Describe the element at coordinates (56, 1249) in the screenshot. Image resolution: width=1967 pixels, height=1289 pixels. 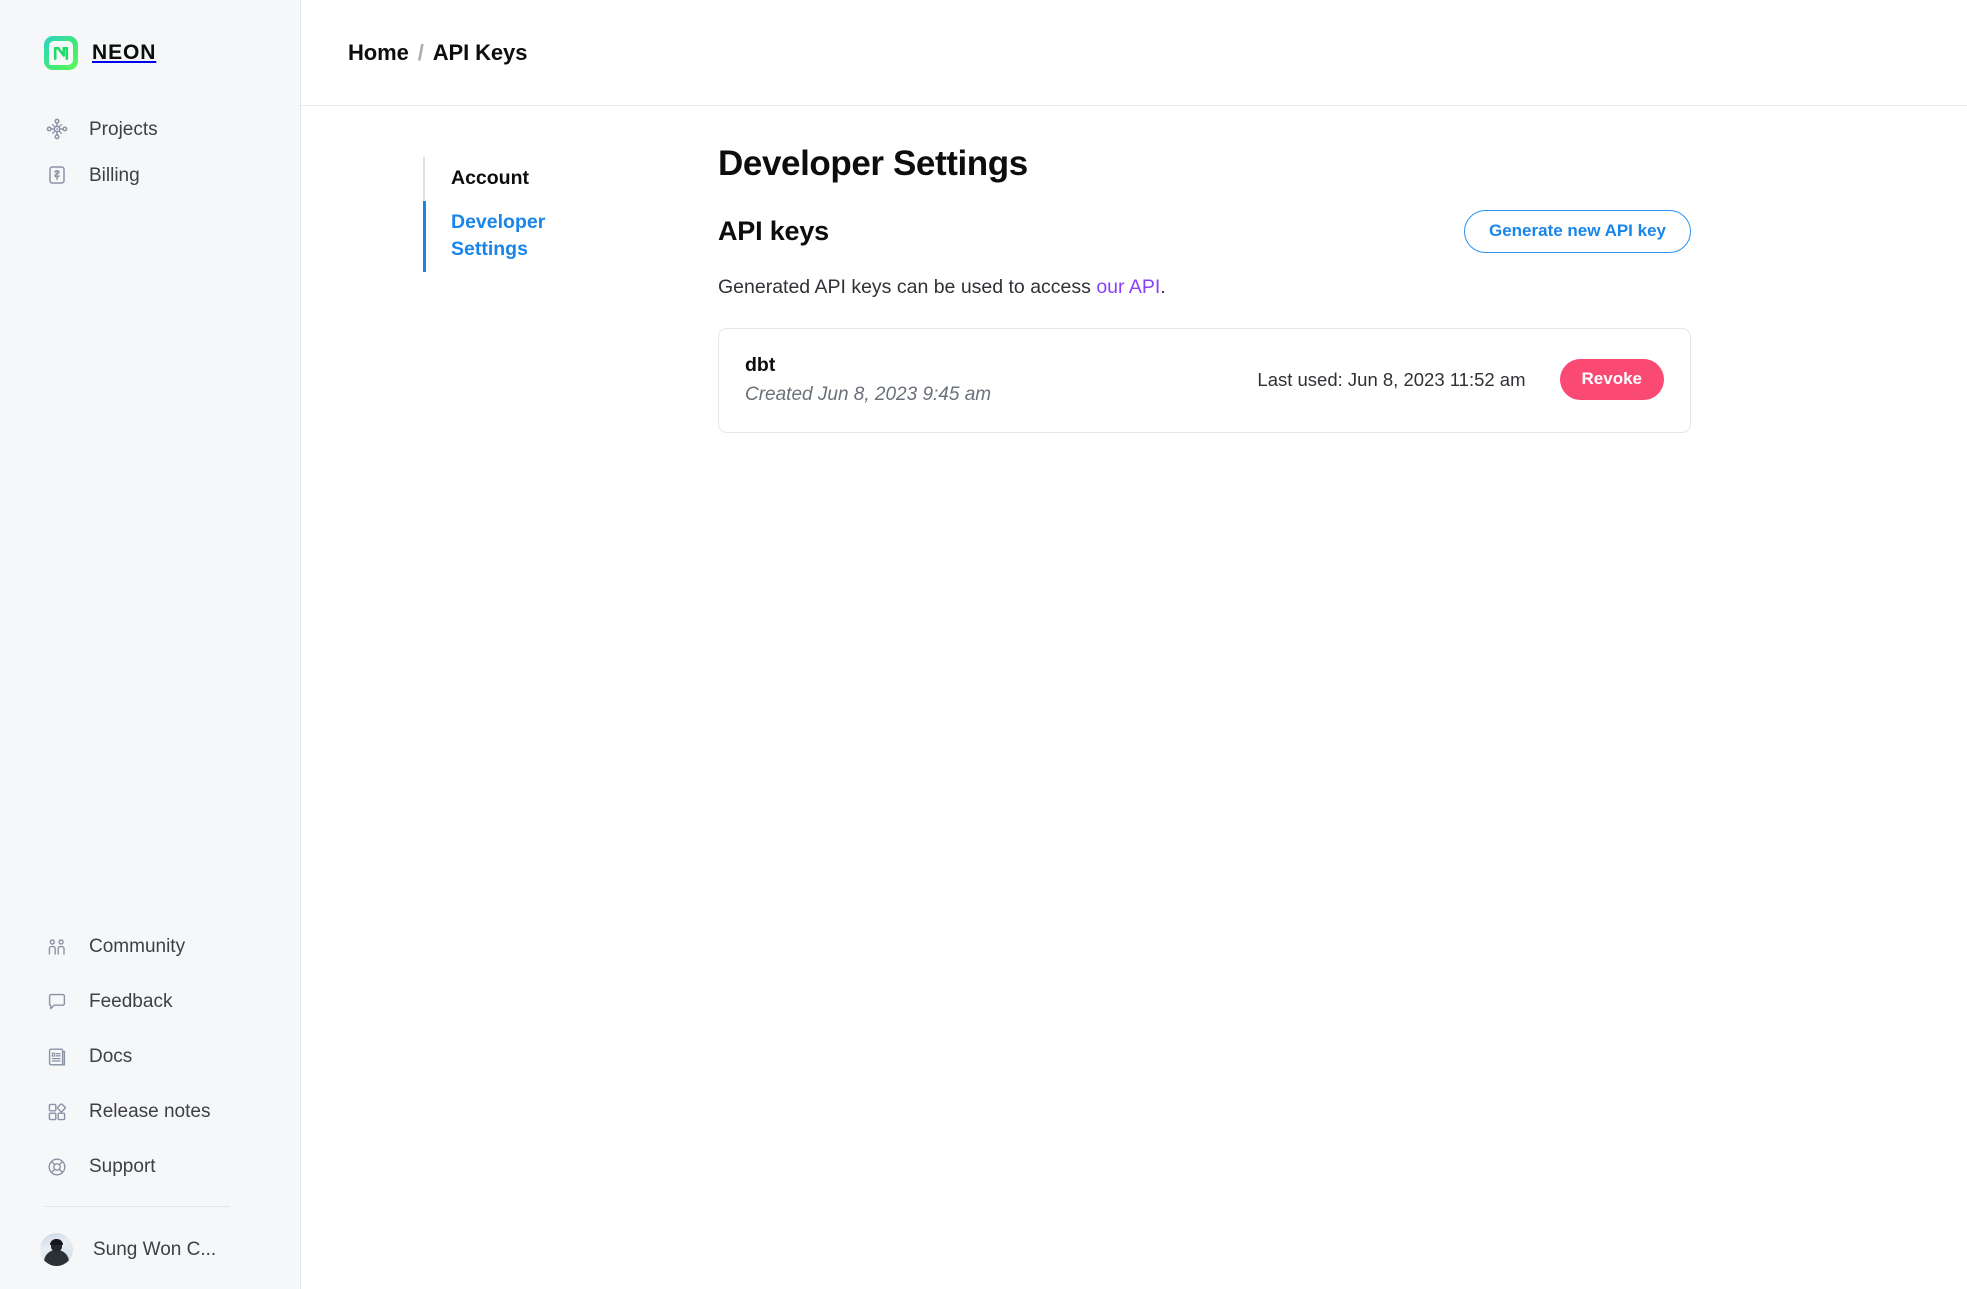
I see `avatar` at that location.